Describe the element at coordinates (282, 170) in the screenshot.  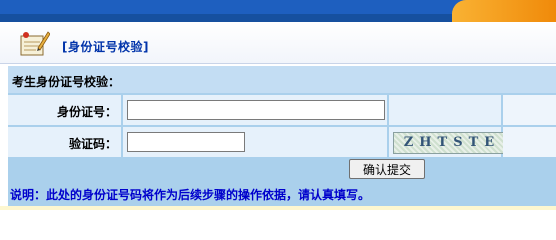
I see `submit-row: 确认提交` at that location.